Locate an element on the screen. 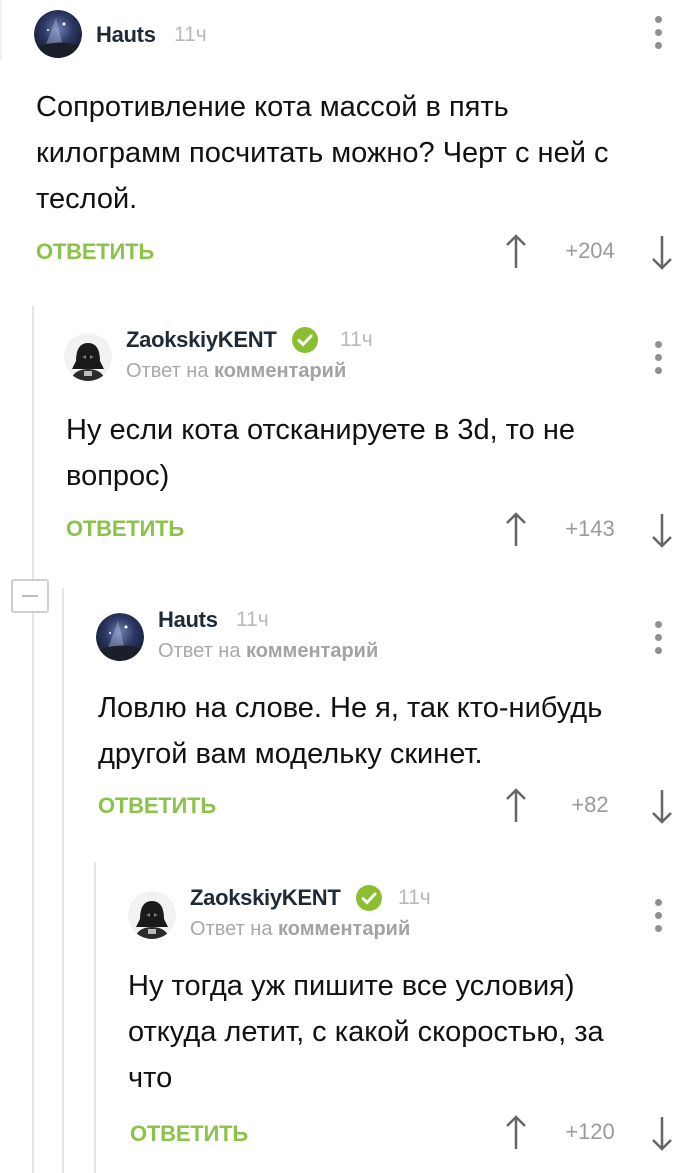 The width and height of the screenshot is (700, 1173). vote-controls: +82 is located at coordinates (589, 806).